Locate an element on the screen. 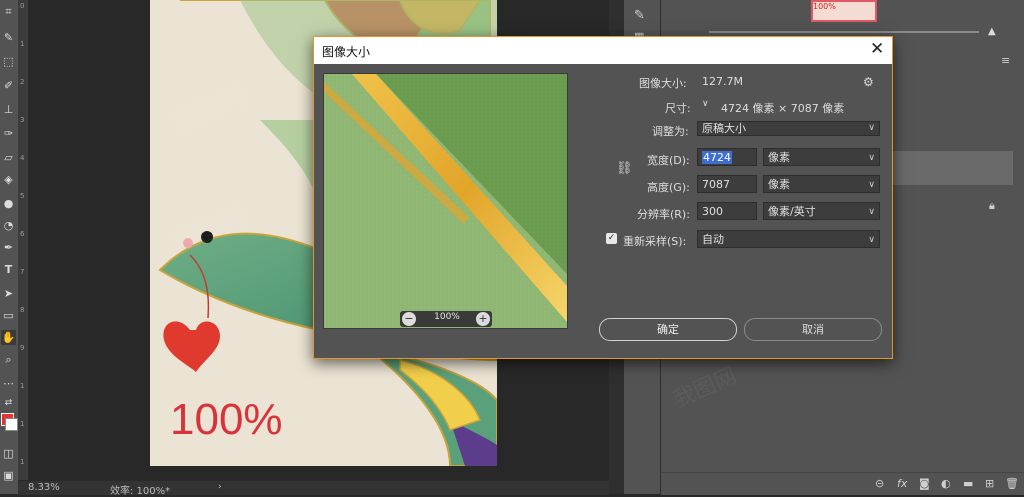 Image resolution: width=1024 pixels, height=497 pixels. gear-icon: ⚙︎ is located at coordinates (868, 82).